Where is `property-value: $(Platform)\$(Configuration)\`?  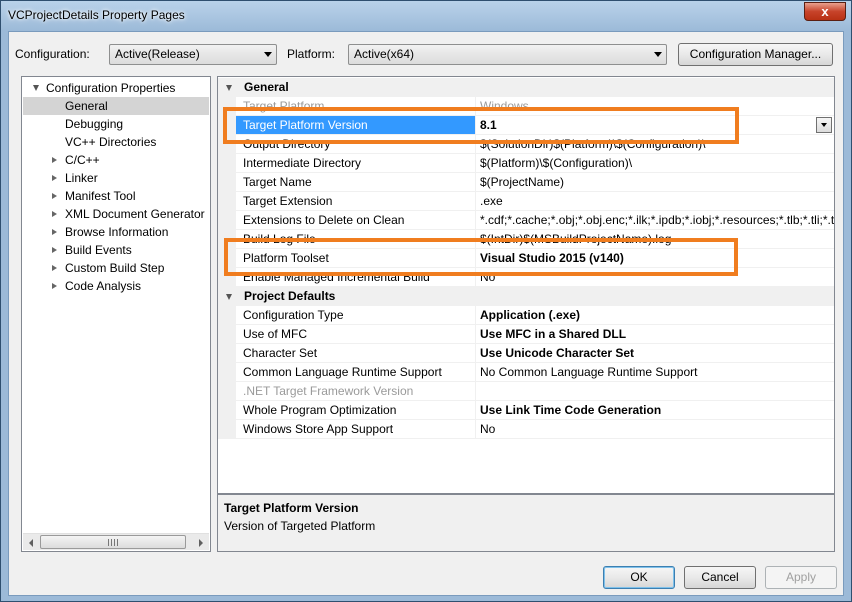 property-value: $(Platform)\$(Configuration)\ is located at coordinates (655, 163).